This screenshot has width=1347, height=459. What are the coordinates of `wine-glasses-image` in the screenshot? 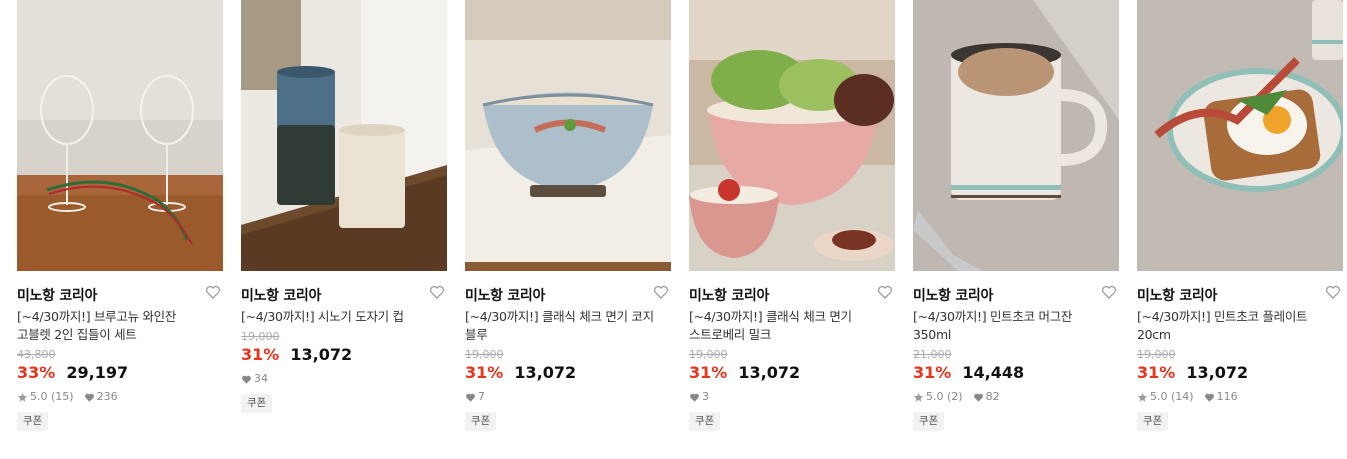 It's located at (120, 135).